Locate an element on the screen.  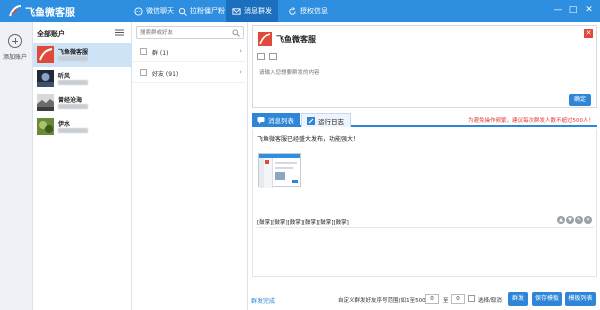
tab-authorization: 授权信息 is located at coordinates (308, 11).